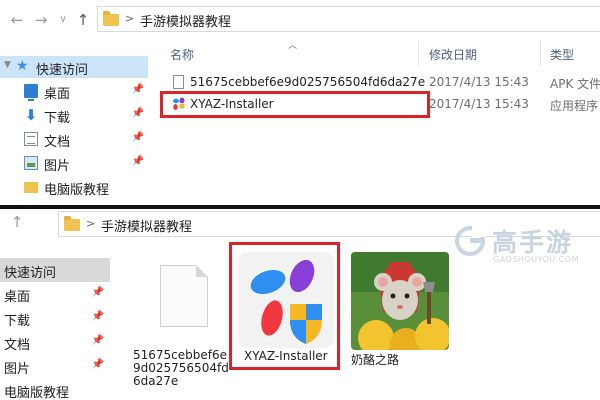  What do you see at coordinates (293, 46) in the screenshot?
I see `sort-ascending-icon: ︿` at bounding box center [293, 46].